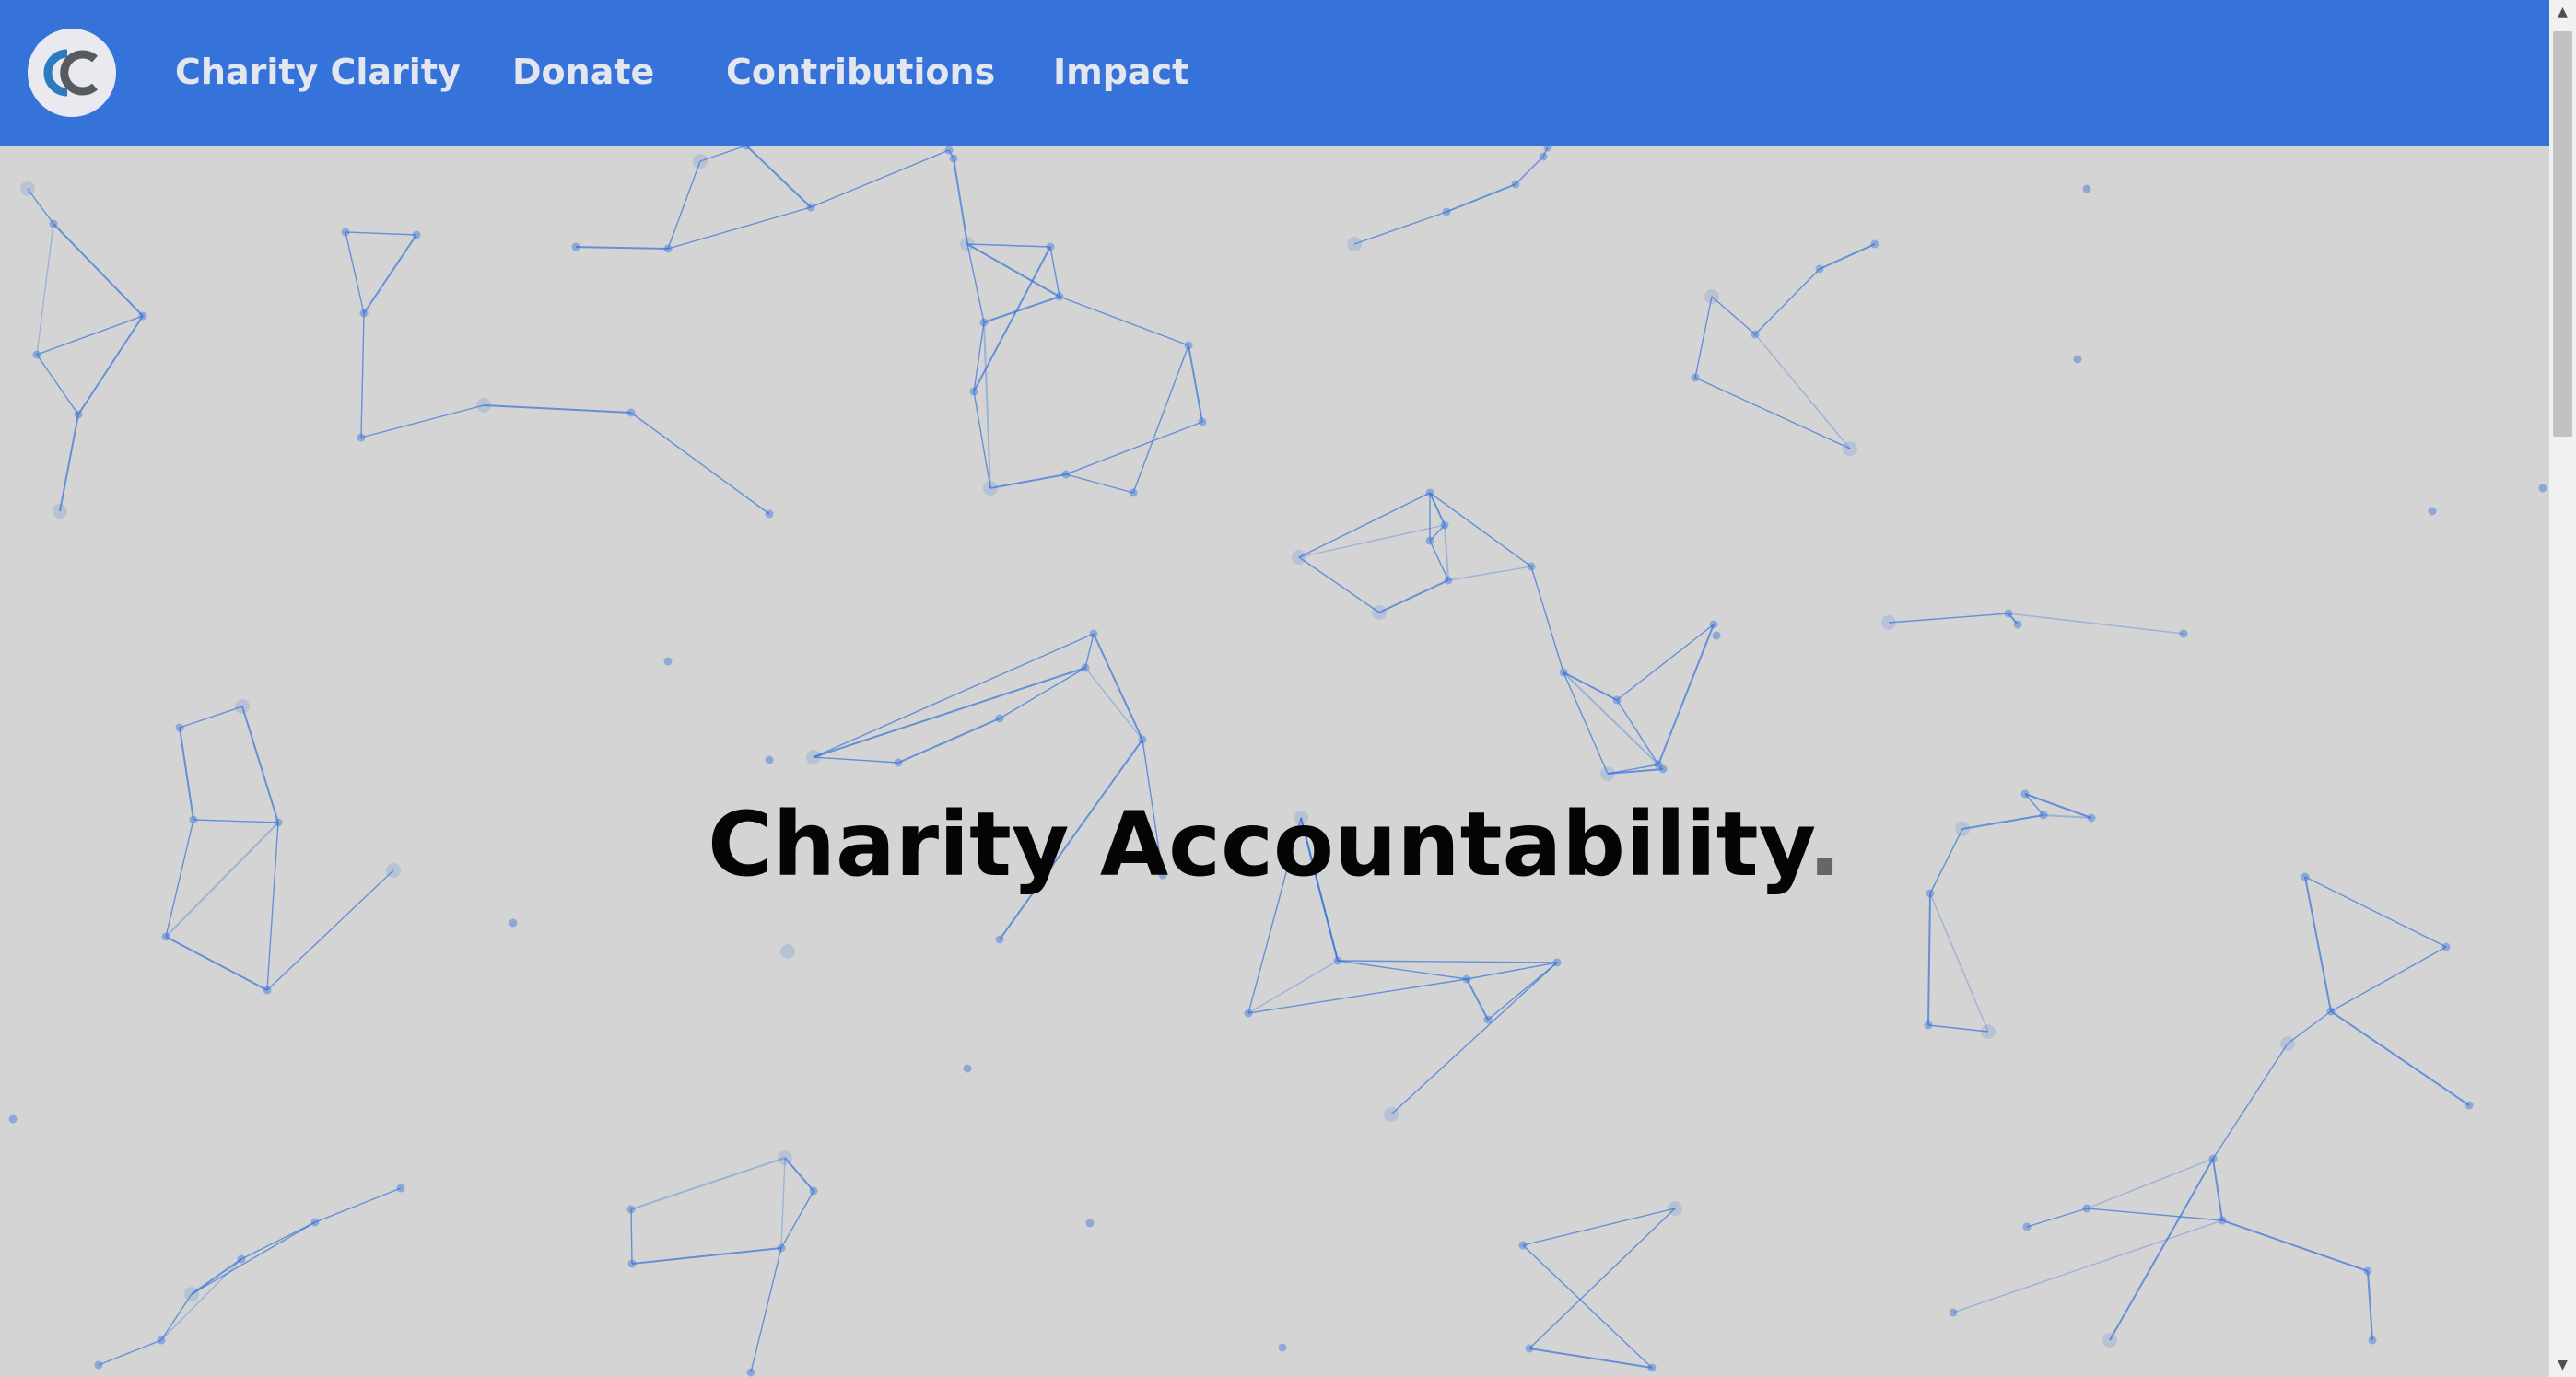 The image size is (2576, 1377). I want to click on hero-headline: Charity Accountability., so click(1275, 845).